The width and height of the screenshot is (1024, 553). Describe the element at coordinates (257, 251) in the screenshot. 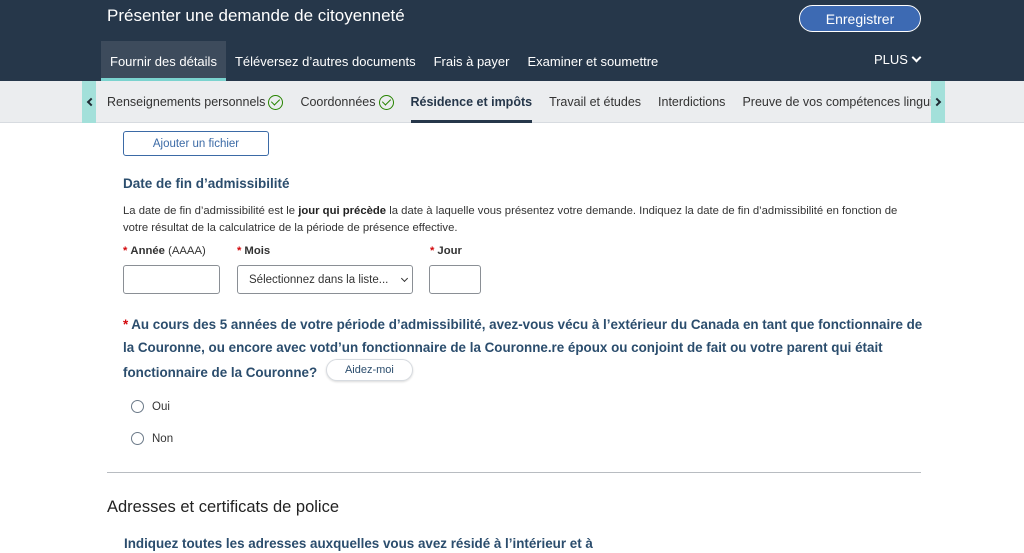

I see `month-label-text: Mois` at that location.